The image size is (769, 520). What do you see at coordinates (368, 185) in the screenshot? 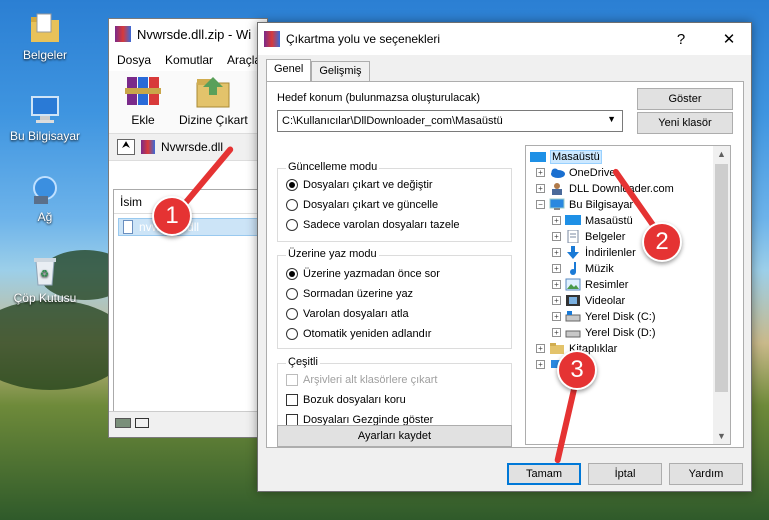
I see `option-label: Dosyaları çıkart ve değiştir` at bounding box center [368, 185].